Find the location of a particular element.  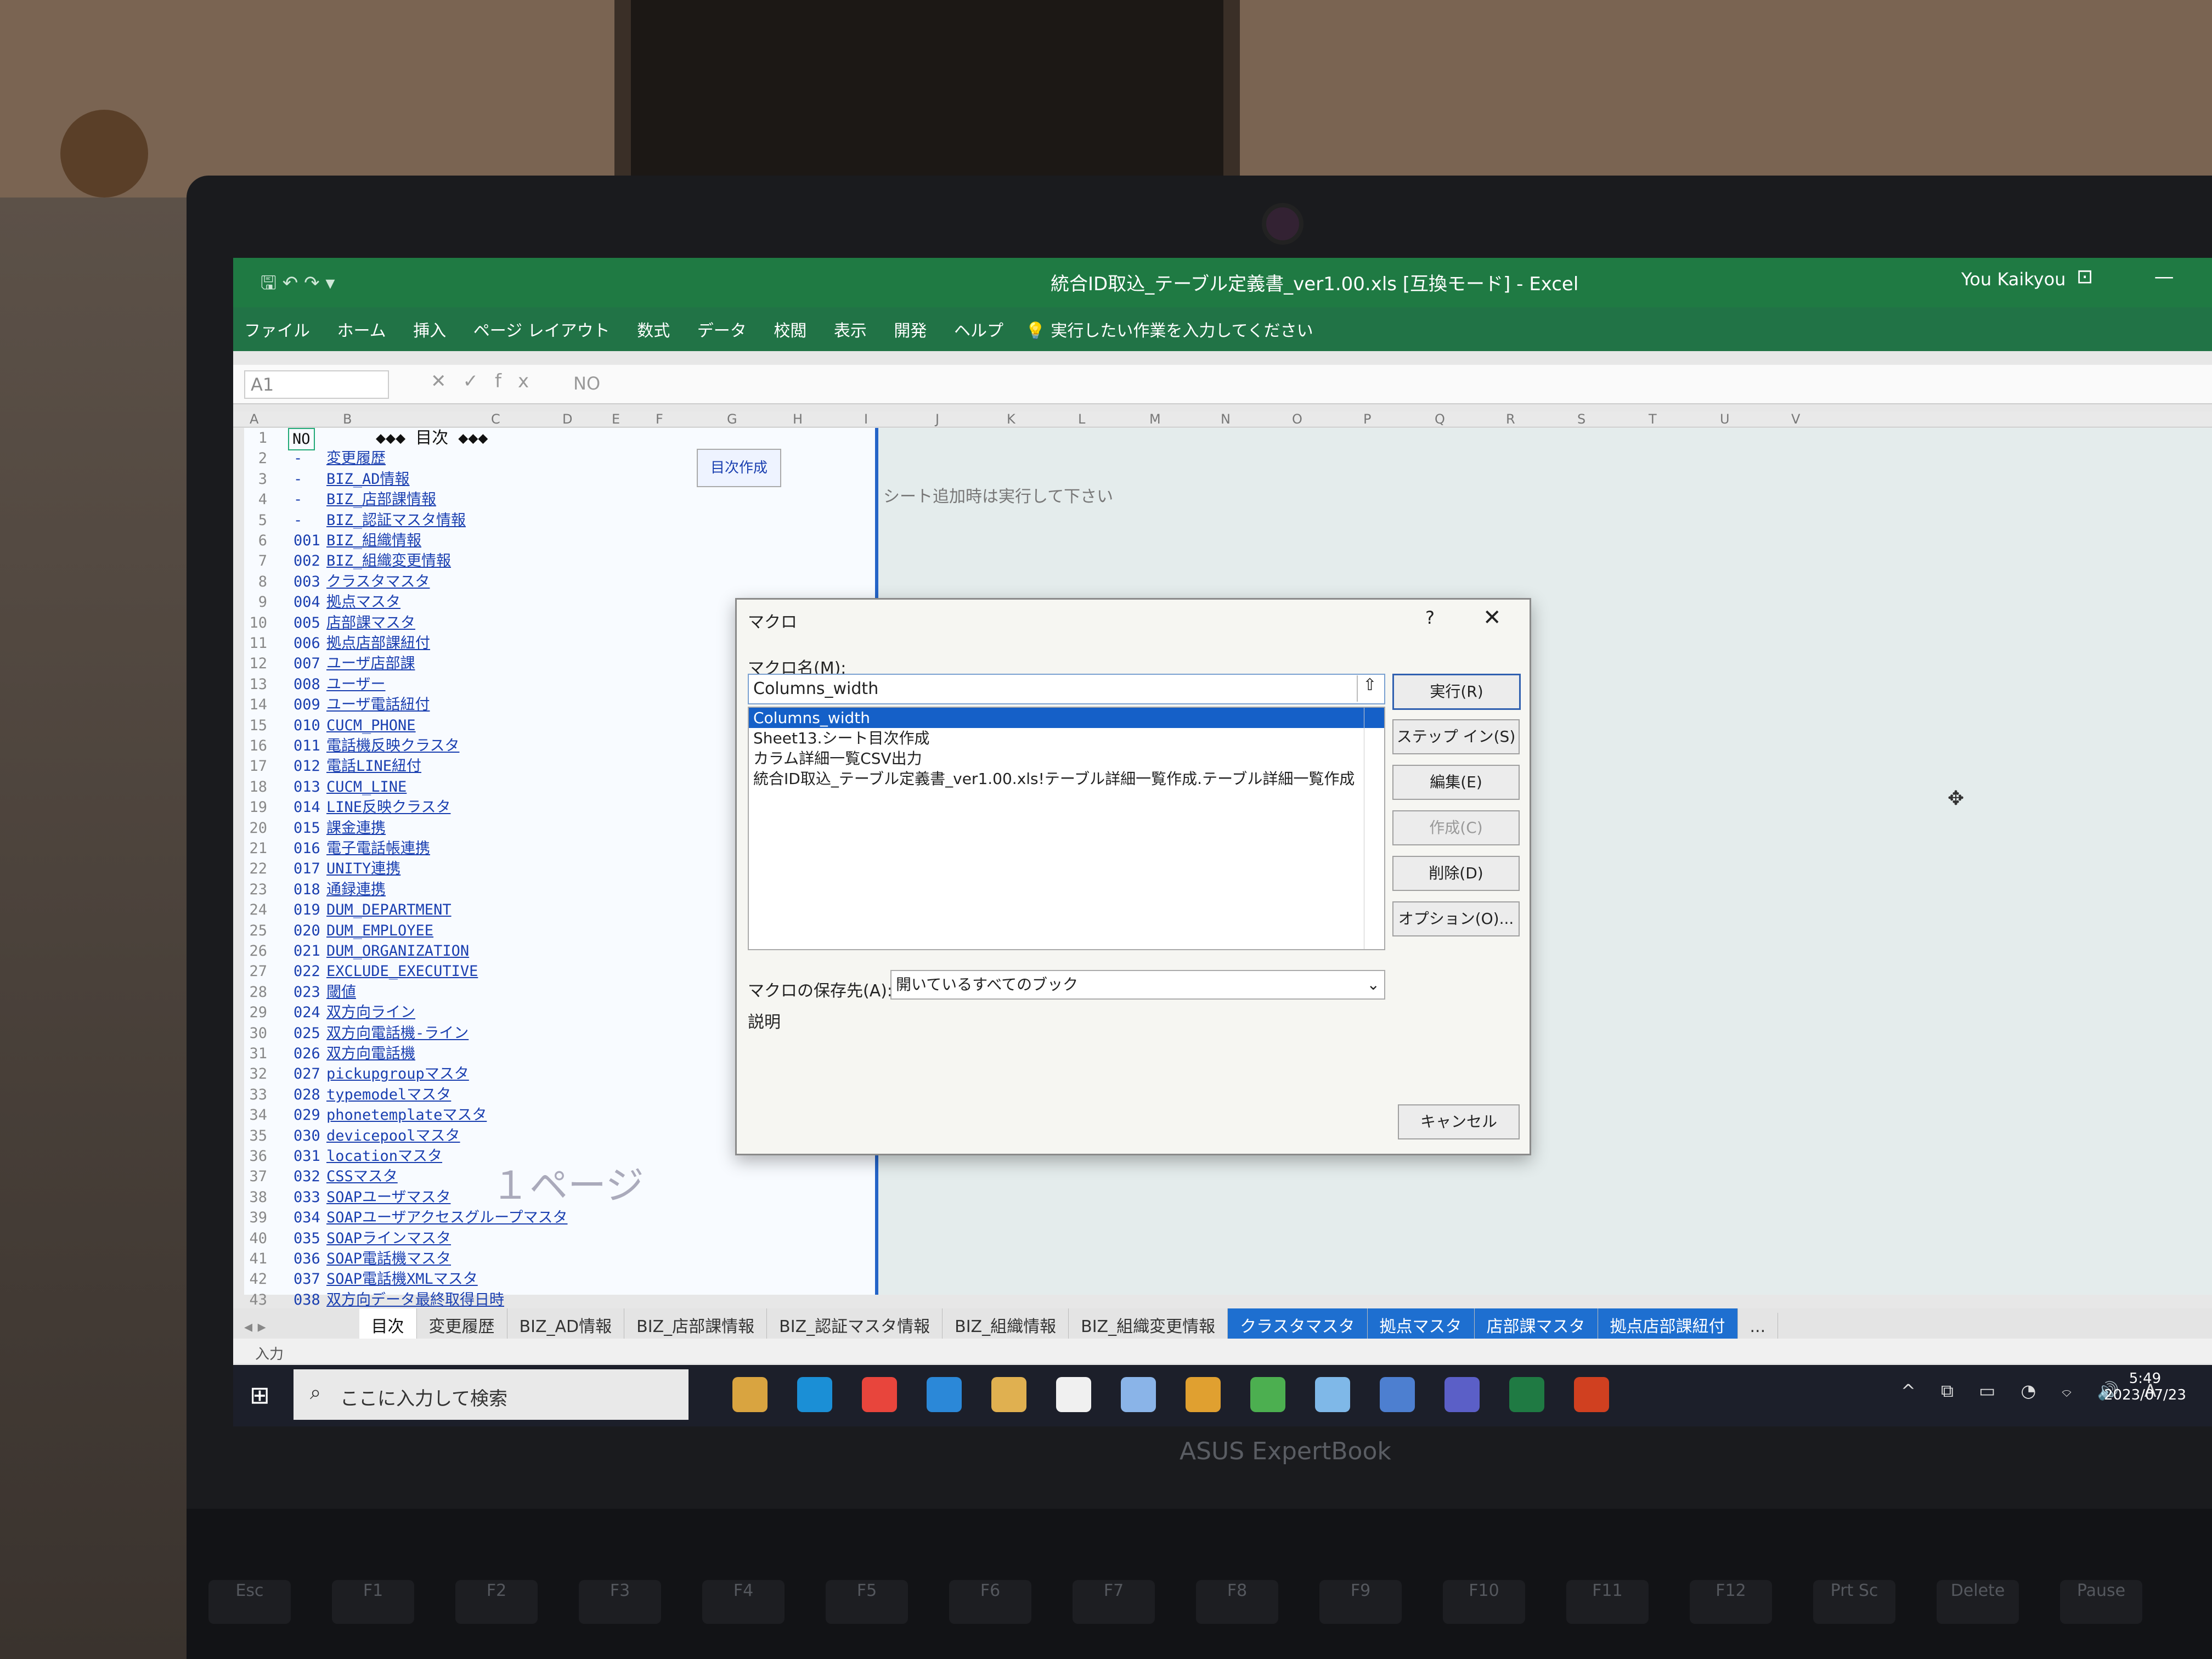

sheet-link: typemodelマスタ is located at coordinates (388, 1095).